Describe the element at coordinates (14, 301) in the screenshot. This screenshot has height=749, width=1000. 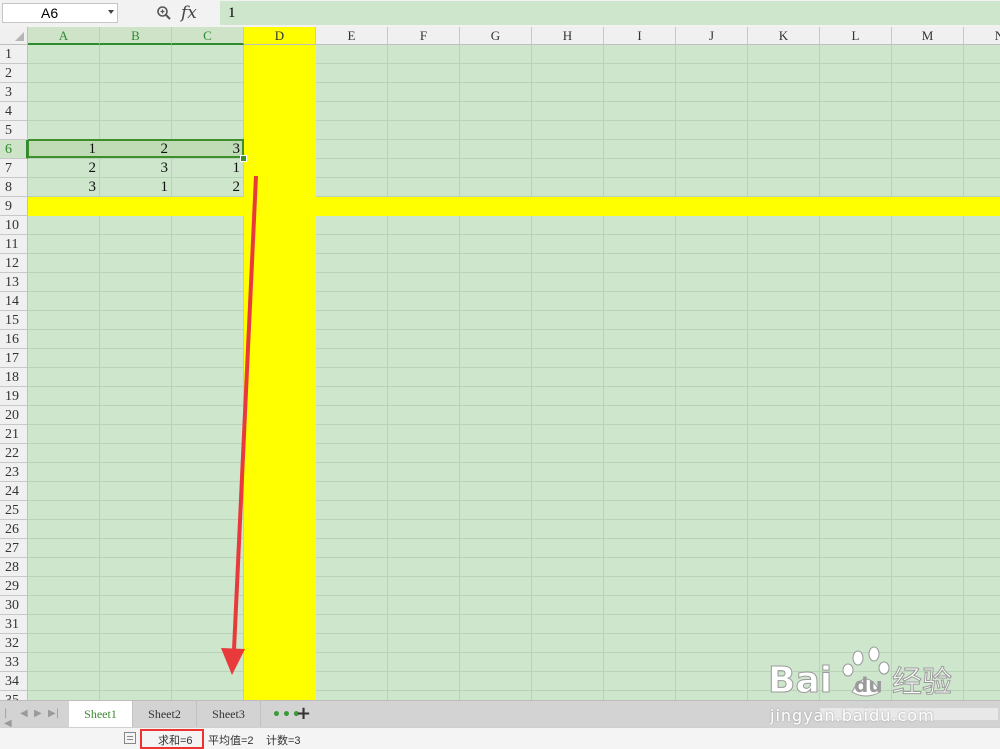
I see `row-header-14: 14` at that location.